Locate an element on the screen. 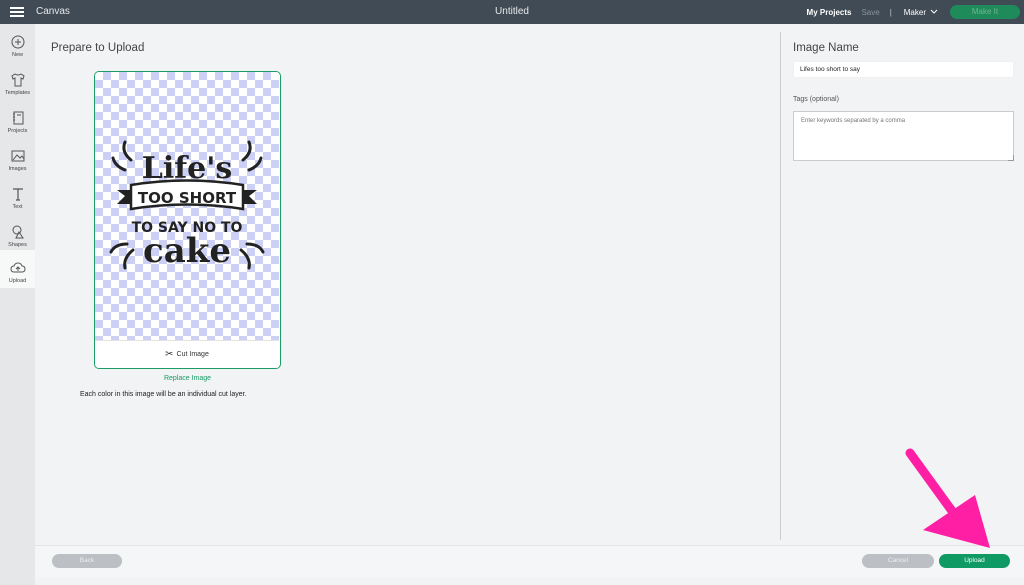  sidebar-item-templates: Templates is located at coordinates (17, 87).